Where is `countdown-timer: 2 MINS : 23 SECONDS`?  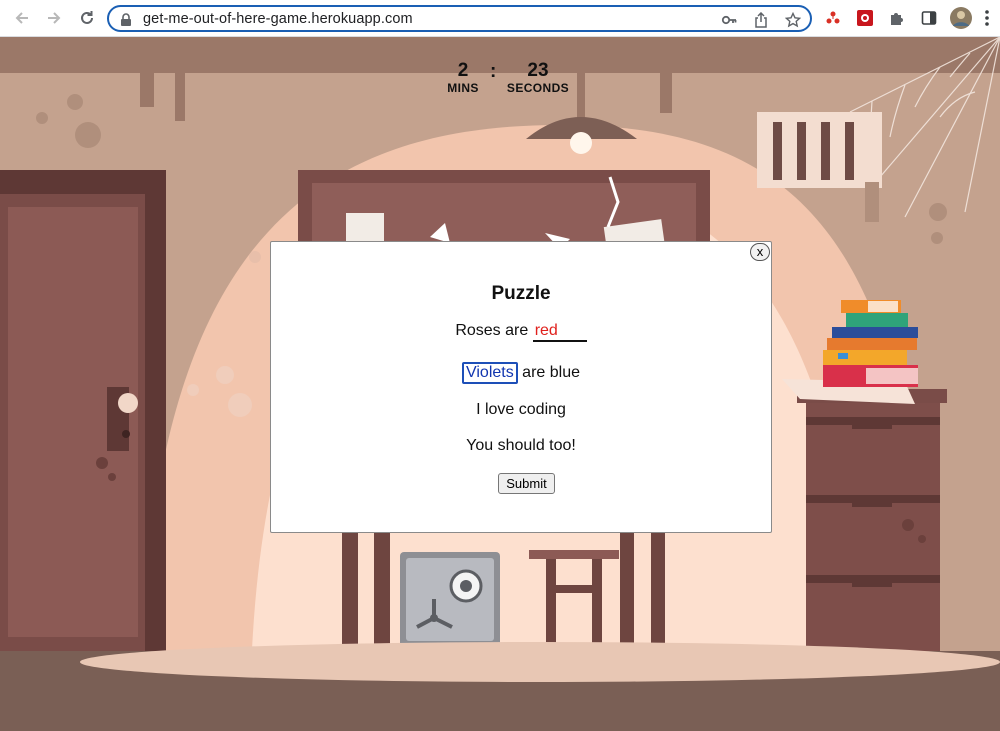 countdown-timer: 2 MINS : 23 SECONDS is located at coordinates (506, 80).